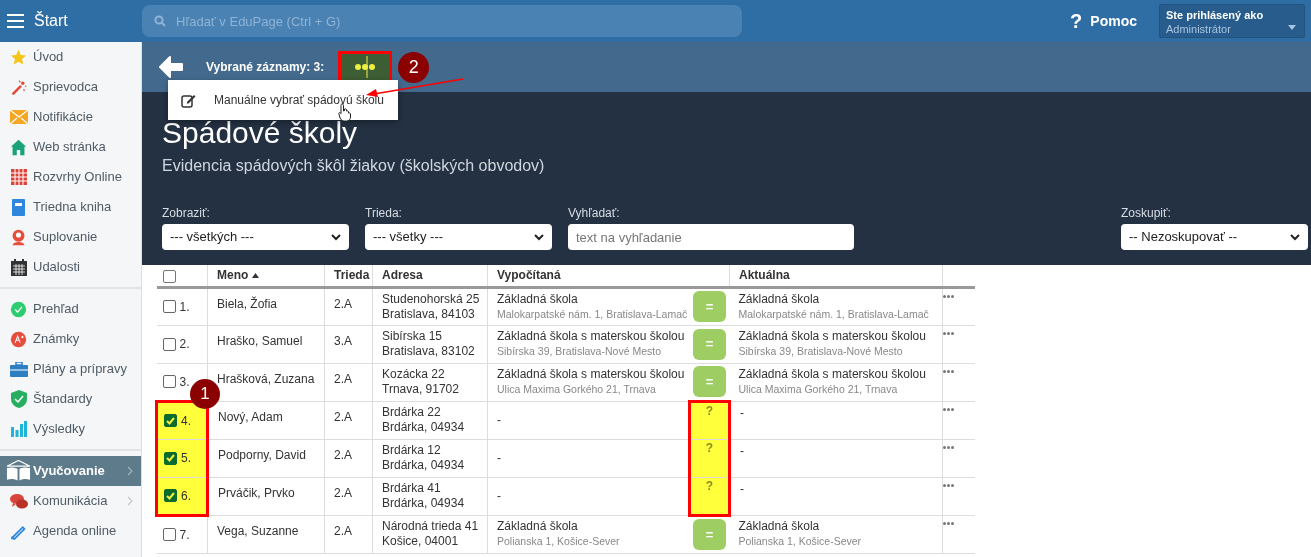  Describe the element at coordinates (255, 237) in the screenshot. I see `filter-select: --- všetkých ---` at that location.